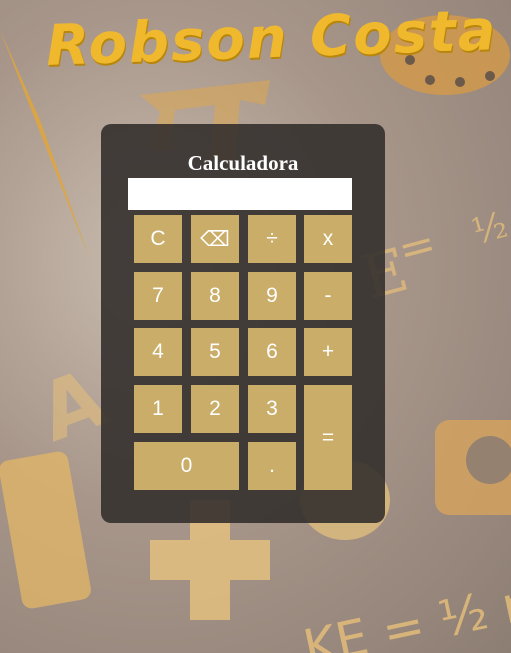  What do you see at coordinates (272, 409) in the screenshot?
I see `key-3-button: 3` at bounding box center [272, 409].